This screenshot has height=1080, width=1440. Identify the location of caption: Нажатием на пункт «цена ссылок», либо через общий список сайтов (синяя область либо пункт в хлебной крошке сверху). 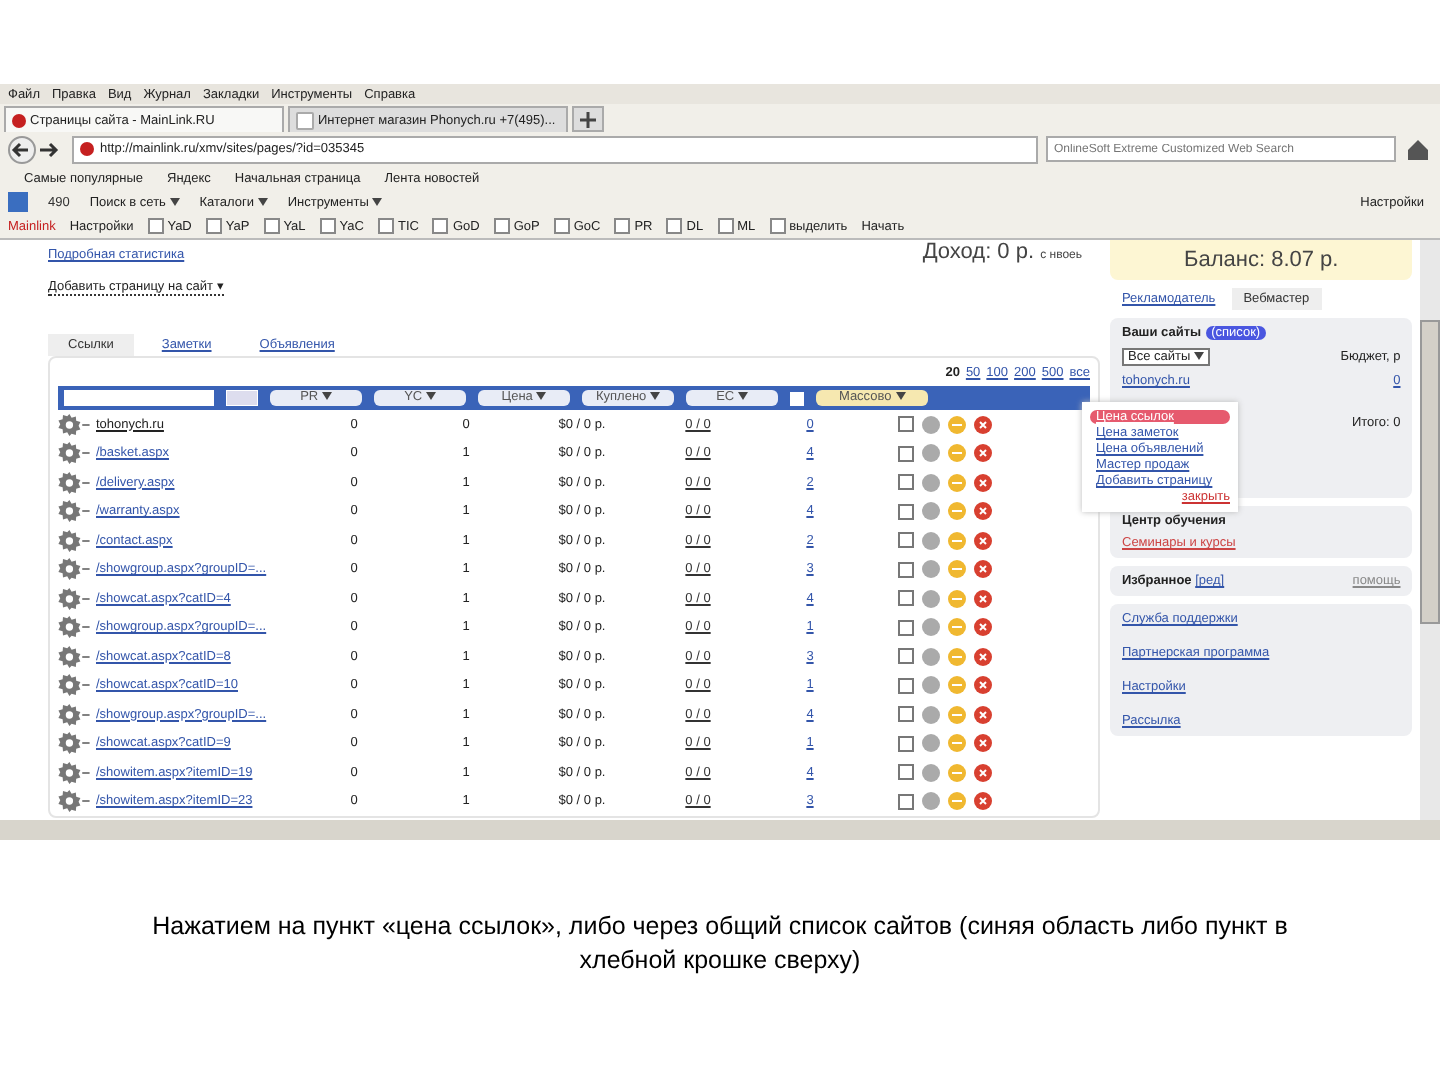
(720, 944).